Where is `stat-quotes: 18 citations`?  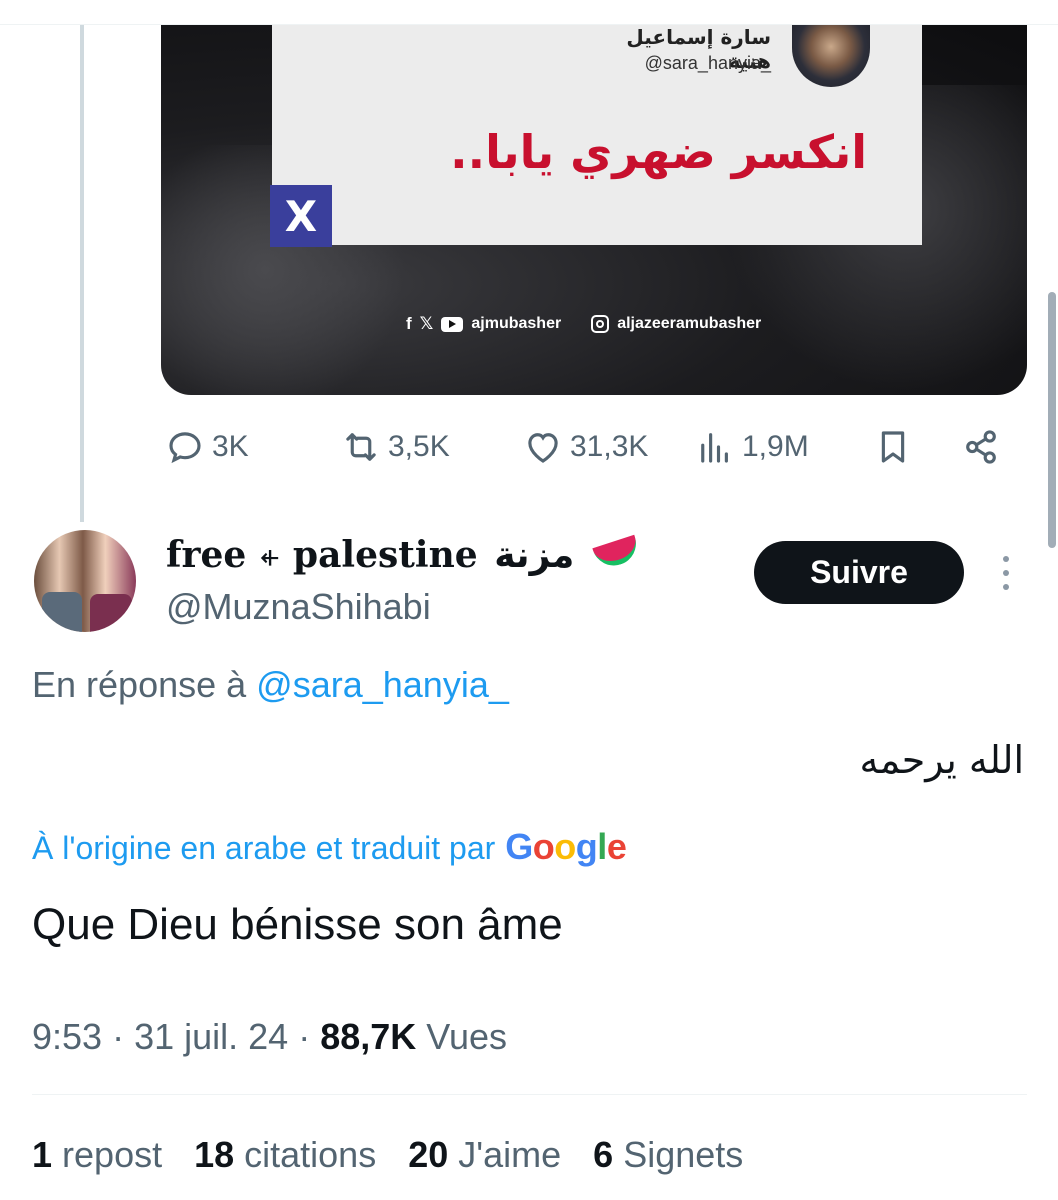 stat-quotes: 18 citations is located at coordinates (285, 1155).